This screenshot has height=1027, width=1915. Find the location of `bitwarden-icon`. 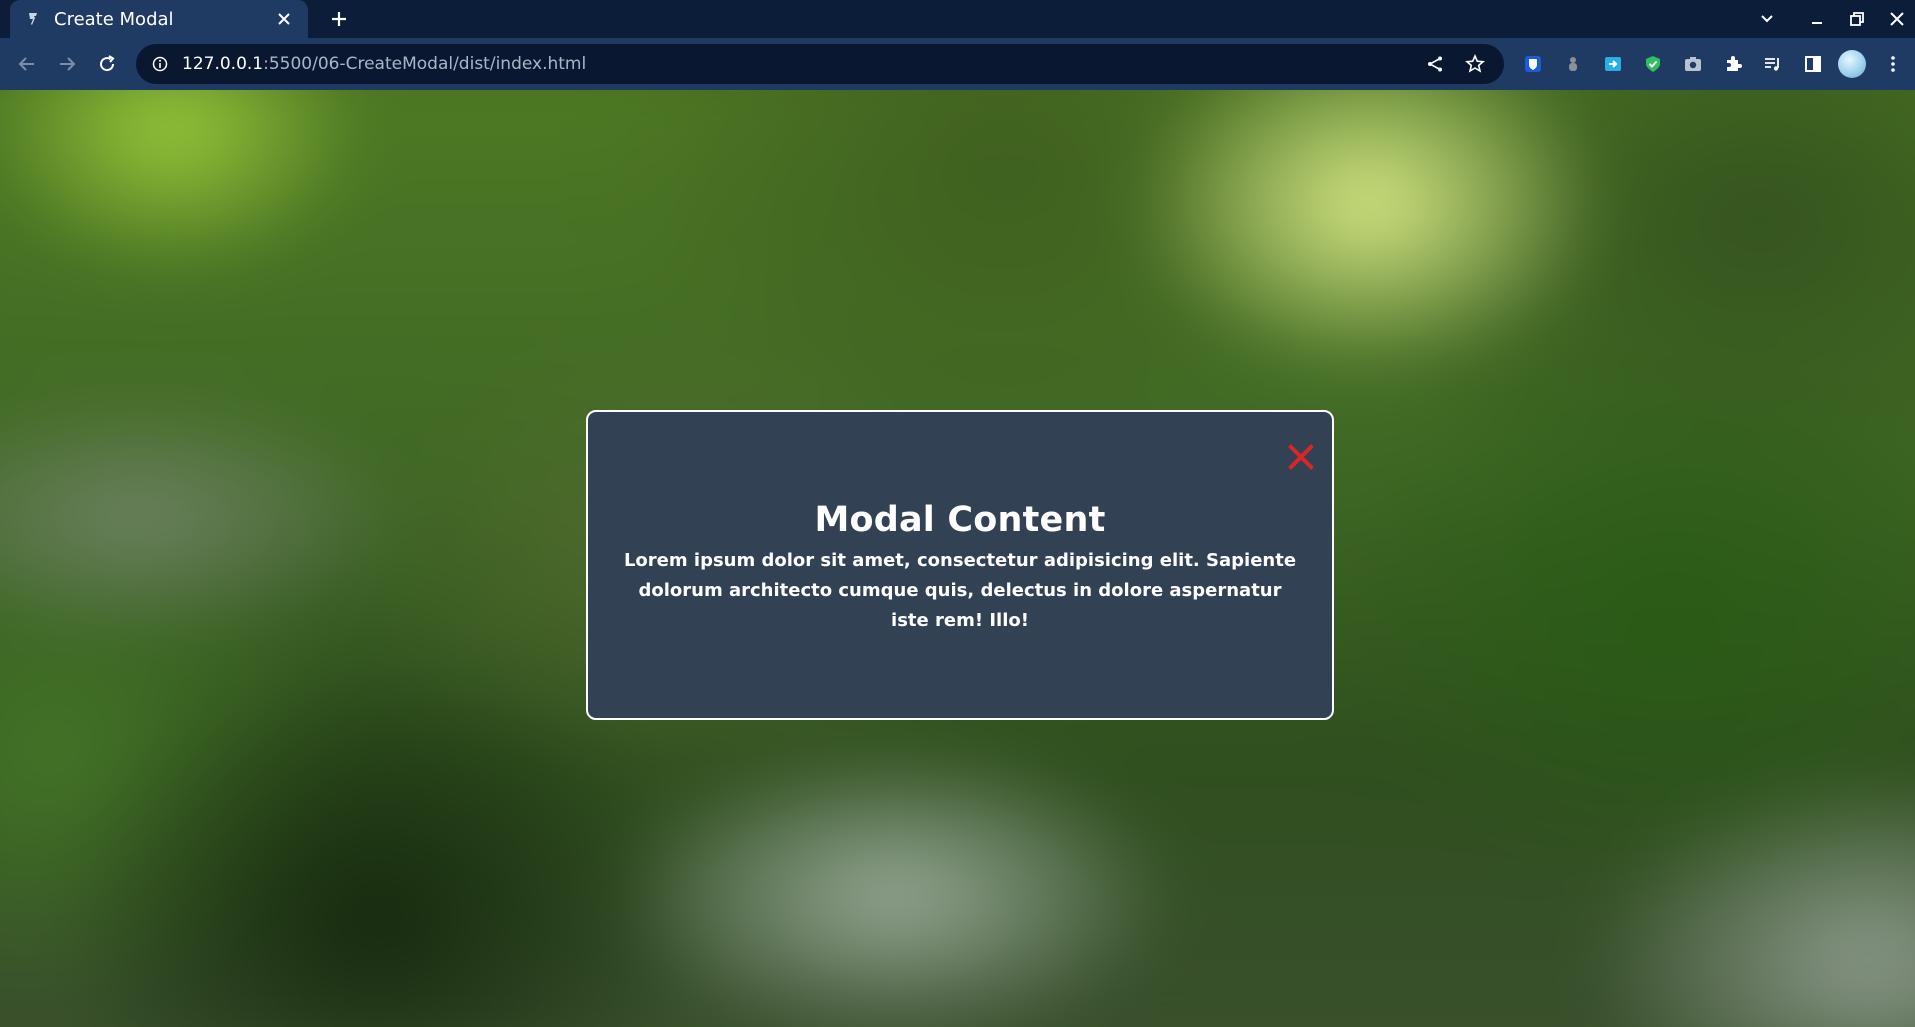

bitwarden-icon is located at coordinates (1533, 64).